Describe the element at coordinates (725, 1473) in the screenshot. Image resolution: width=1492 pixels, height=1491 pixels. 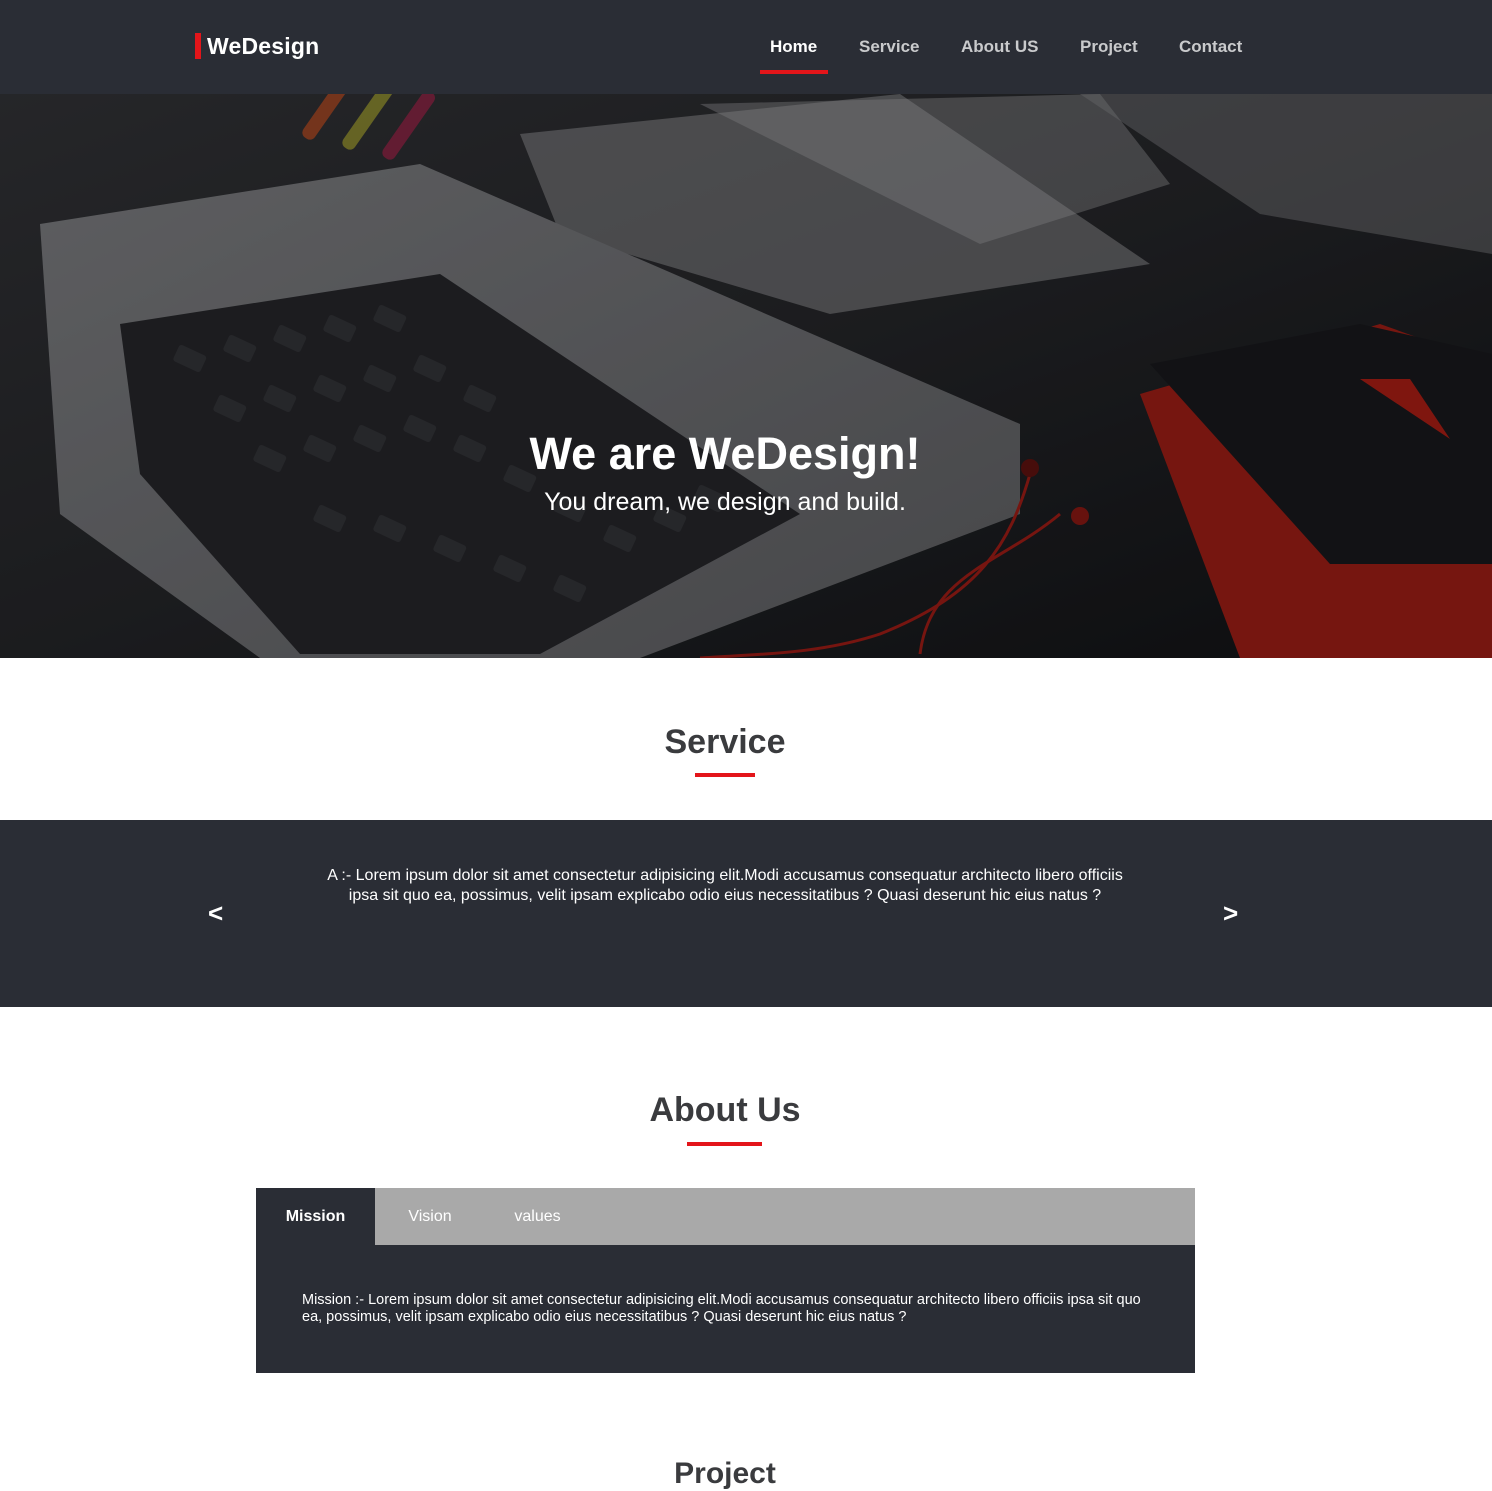
I see `project-heading: Project` at that location.